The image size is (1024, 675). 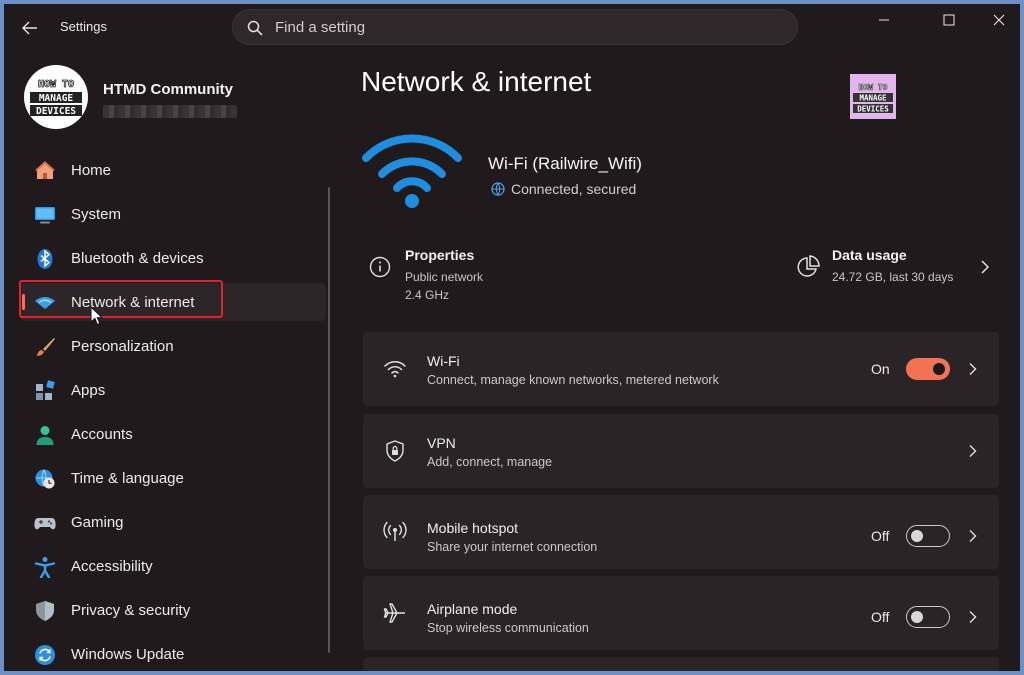 I want to click on sidebar-item-personalization: Personalization, so click(x=173, y=346).